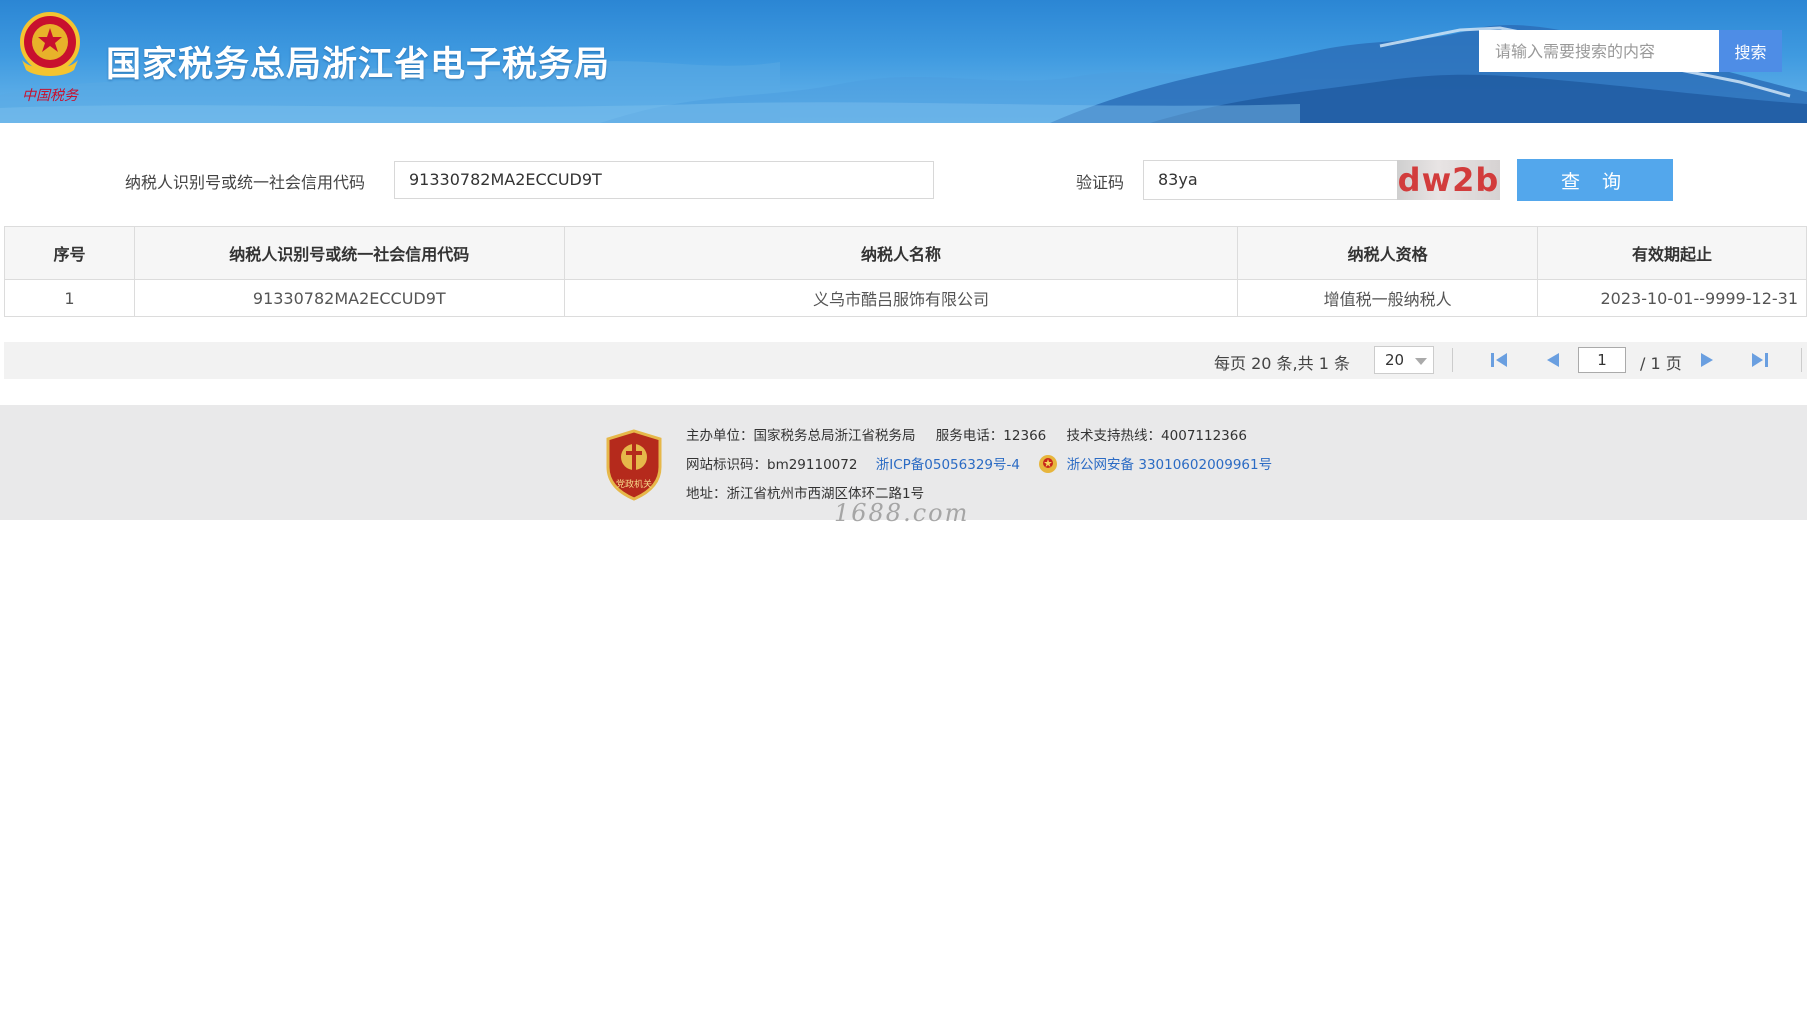 The width and height of the screenshot is (1807, 1029). What do you see at coordinates (1282, 363) in the screenshot?
I see `pagination-summary: 每页 20 条,共 1 条` at bounding box center [1282, 363].